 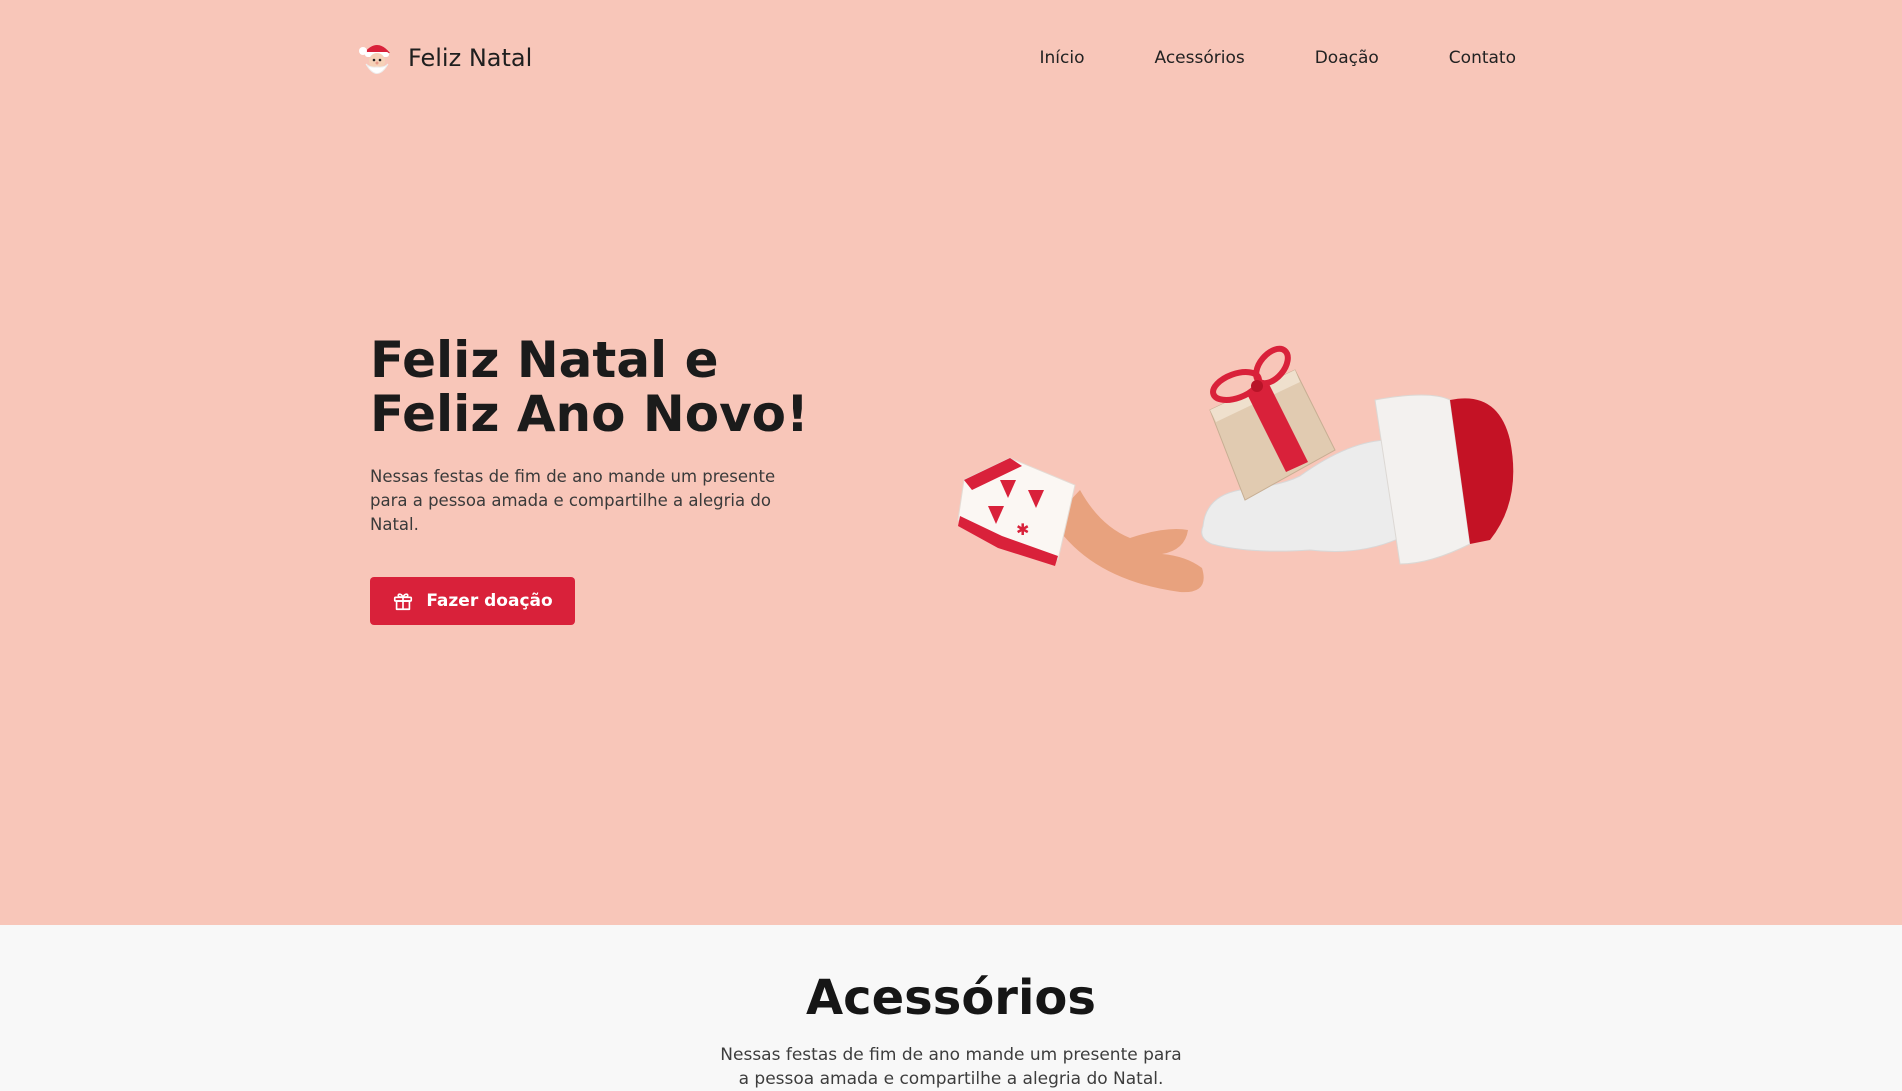 I want to click on brand-logo: Feliz Natal, so click(x=445, y=58).